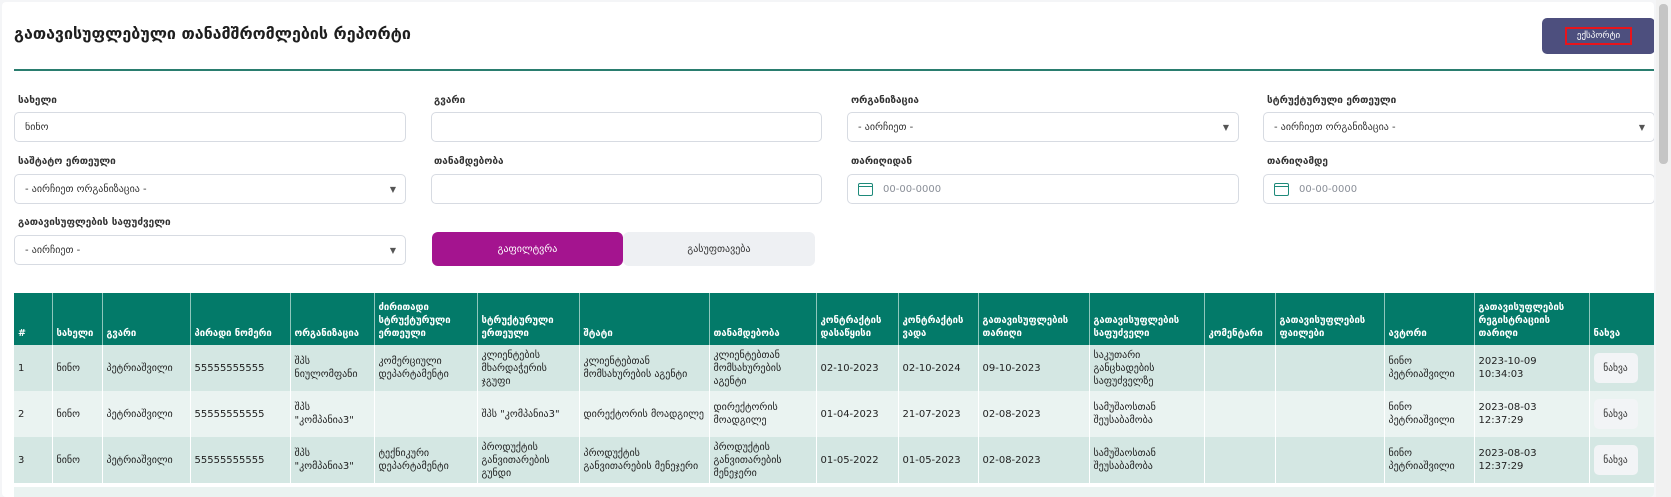 Image resolution: width=1671 pixels, height=497 pixels. What do you see at coordinates (763, 460) in the screenshot?
I see `cell-position: პროდუქტის განვითარების მენეჯერი` at bounding box center [763, 460].